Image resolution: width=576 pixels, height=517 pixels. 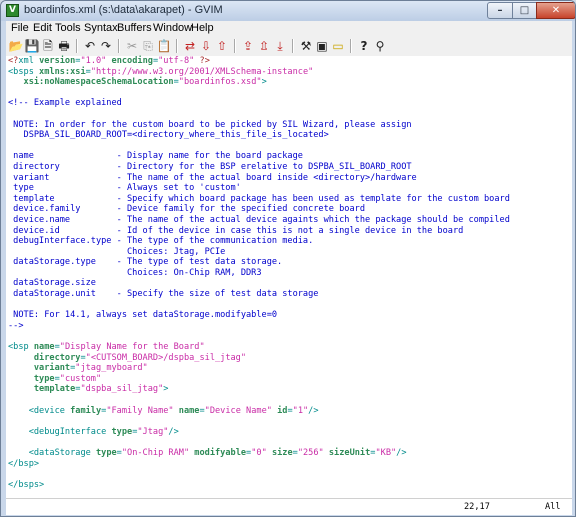 What do you see at coordinates (259, 188) in the screenshot?
I see `code-line: type - Always set to 'custom'` at bounding box center [259, 188].